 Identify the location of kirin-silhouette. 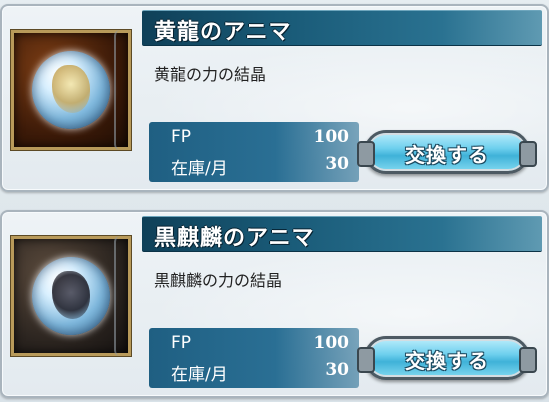
(71, 295).